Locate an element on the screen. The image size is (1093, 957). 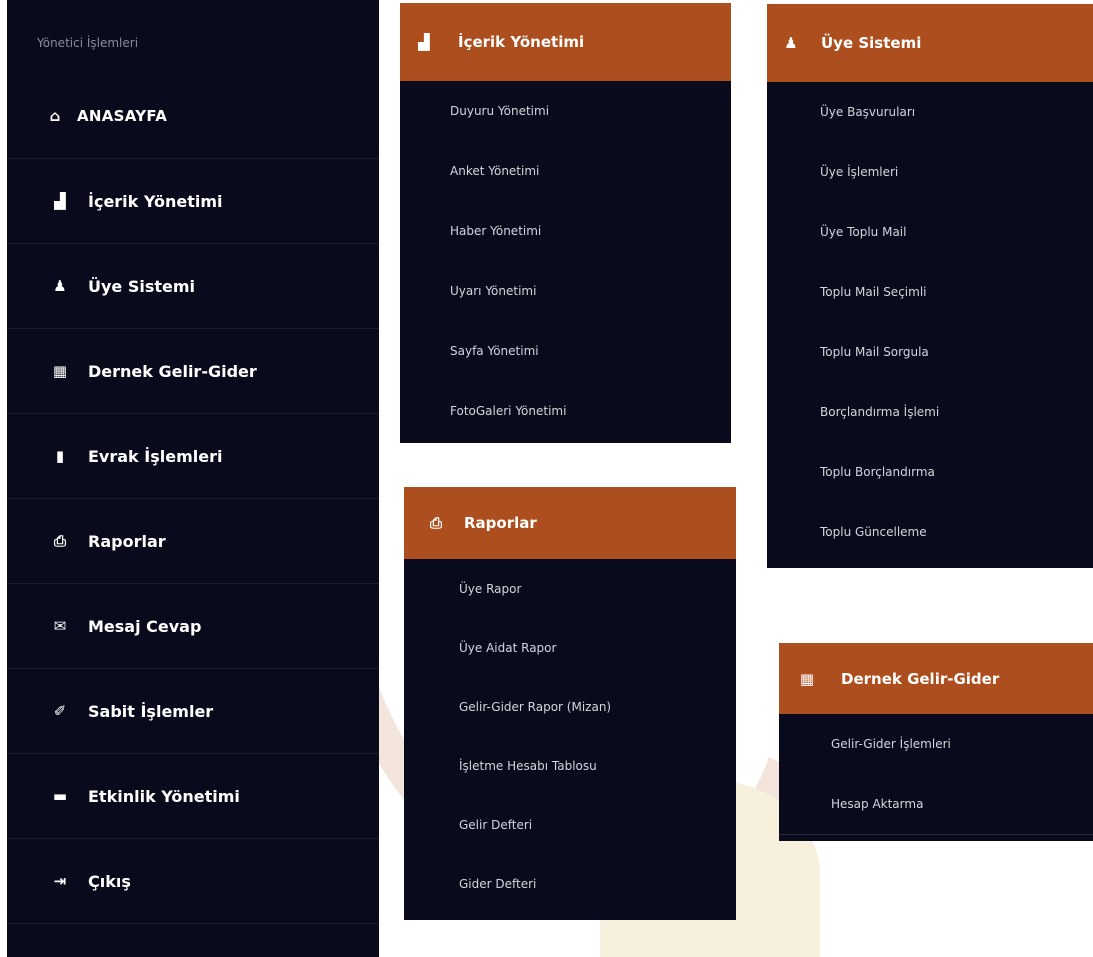
sidebar-item-label: Üye Sistemi is located at coordinates (142, 286).